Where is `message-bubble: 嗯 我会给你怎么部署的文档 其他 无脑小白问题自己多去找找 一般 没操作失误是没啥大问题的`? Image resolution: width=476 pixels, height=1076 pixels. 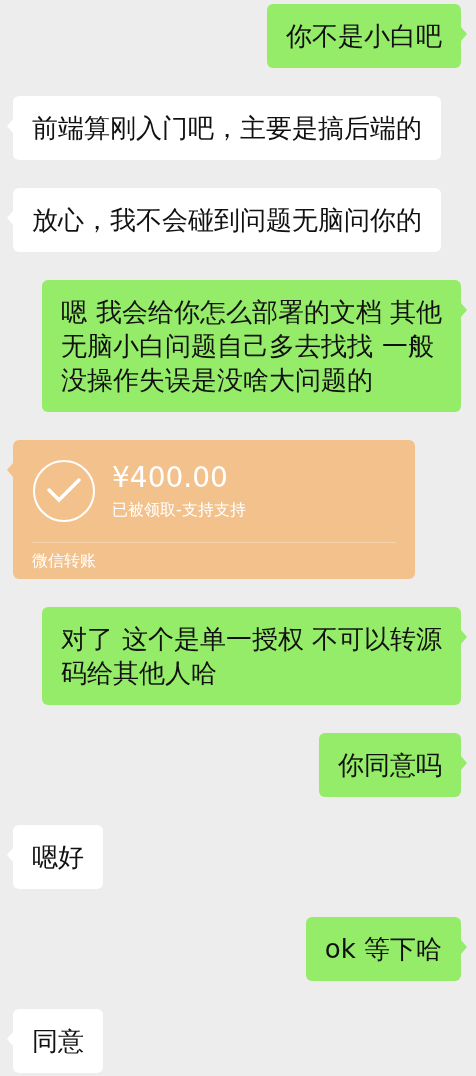
message-bubble: 嗯 我会给你怎么部署的文档 其他 无脑小白问题自己多去找找 一般 没操作失误是没啥大问题的 is located at coordinates (251, 346).